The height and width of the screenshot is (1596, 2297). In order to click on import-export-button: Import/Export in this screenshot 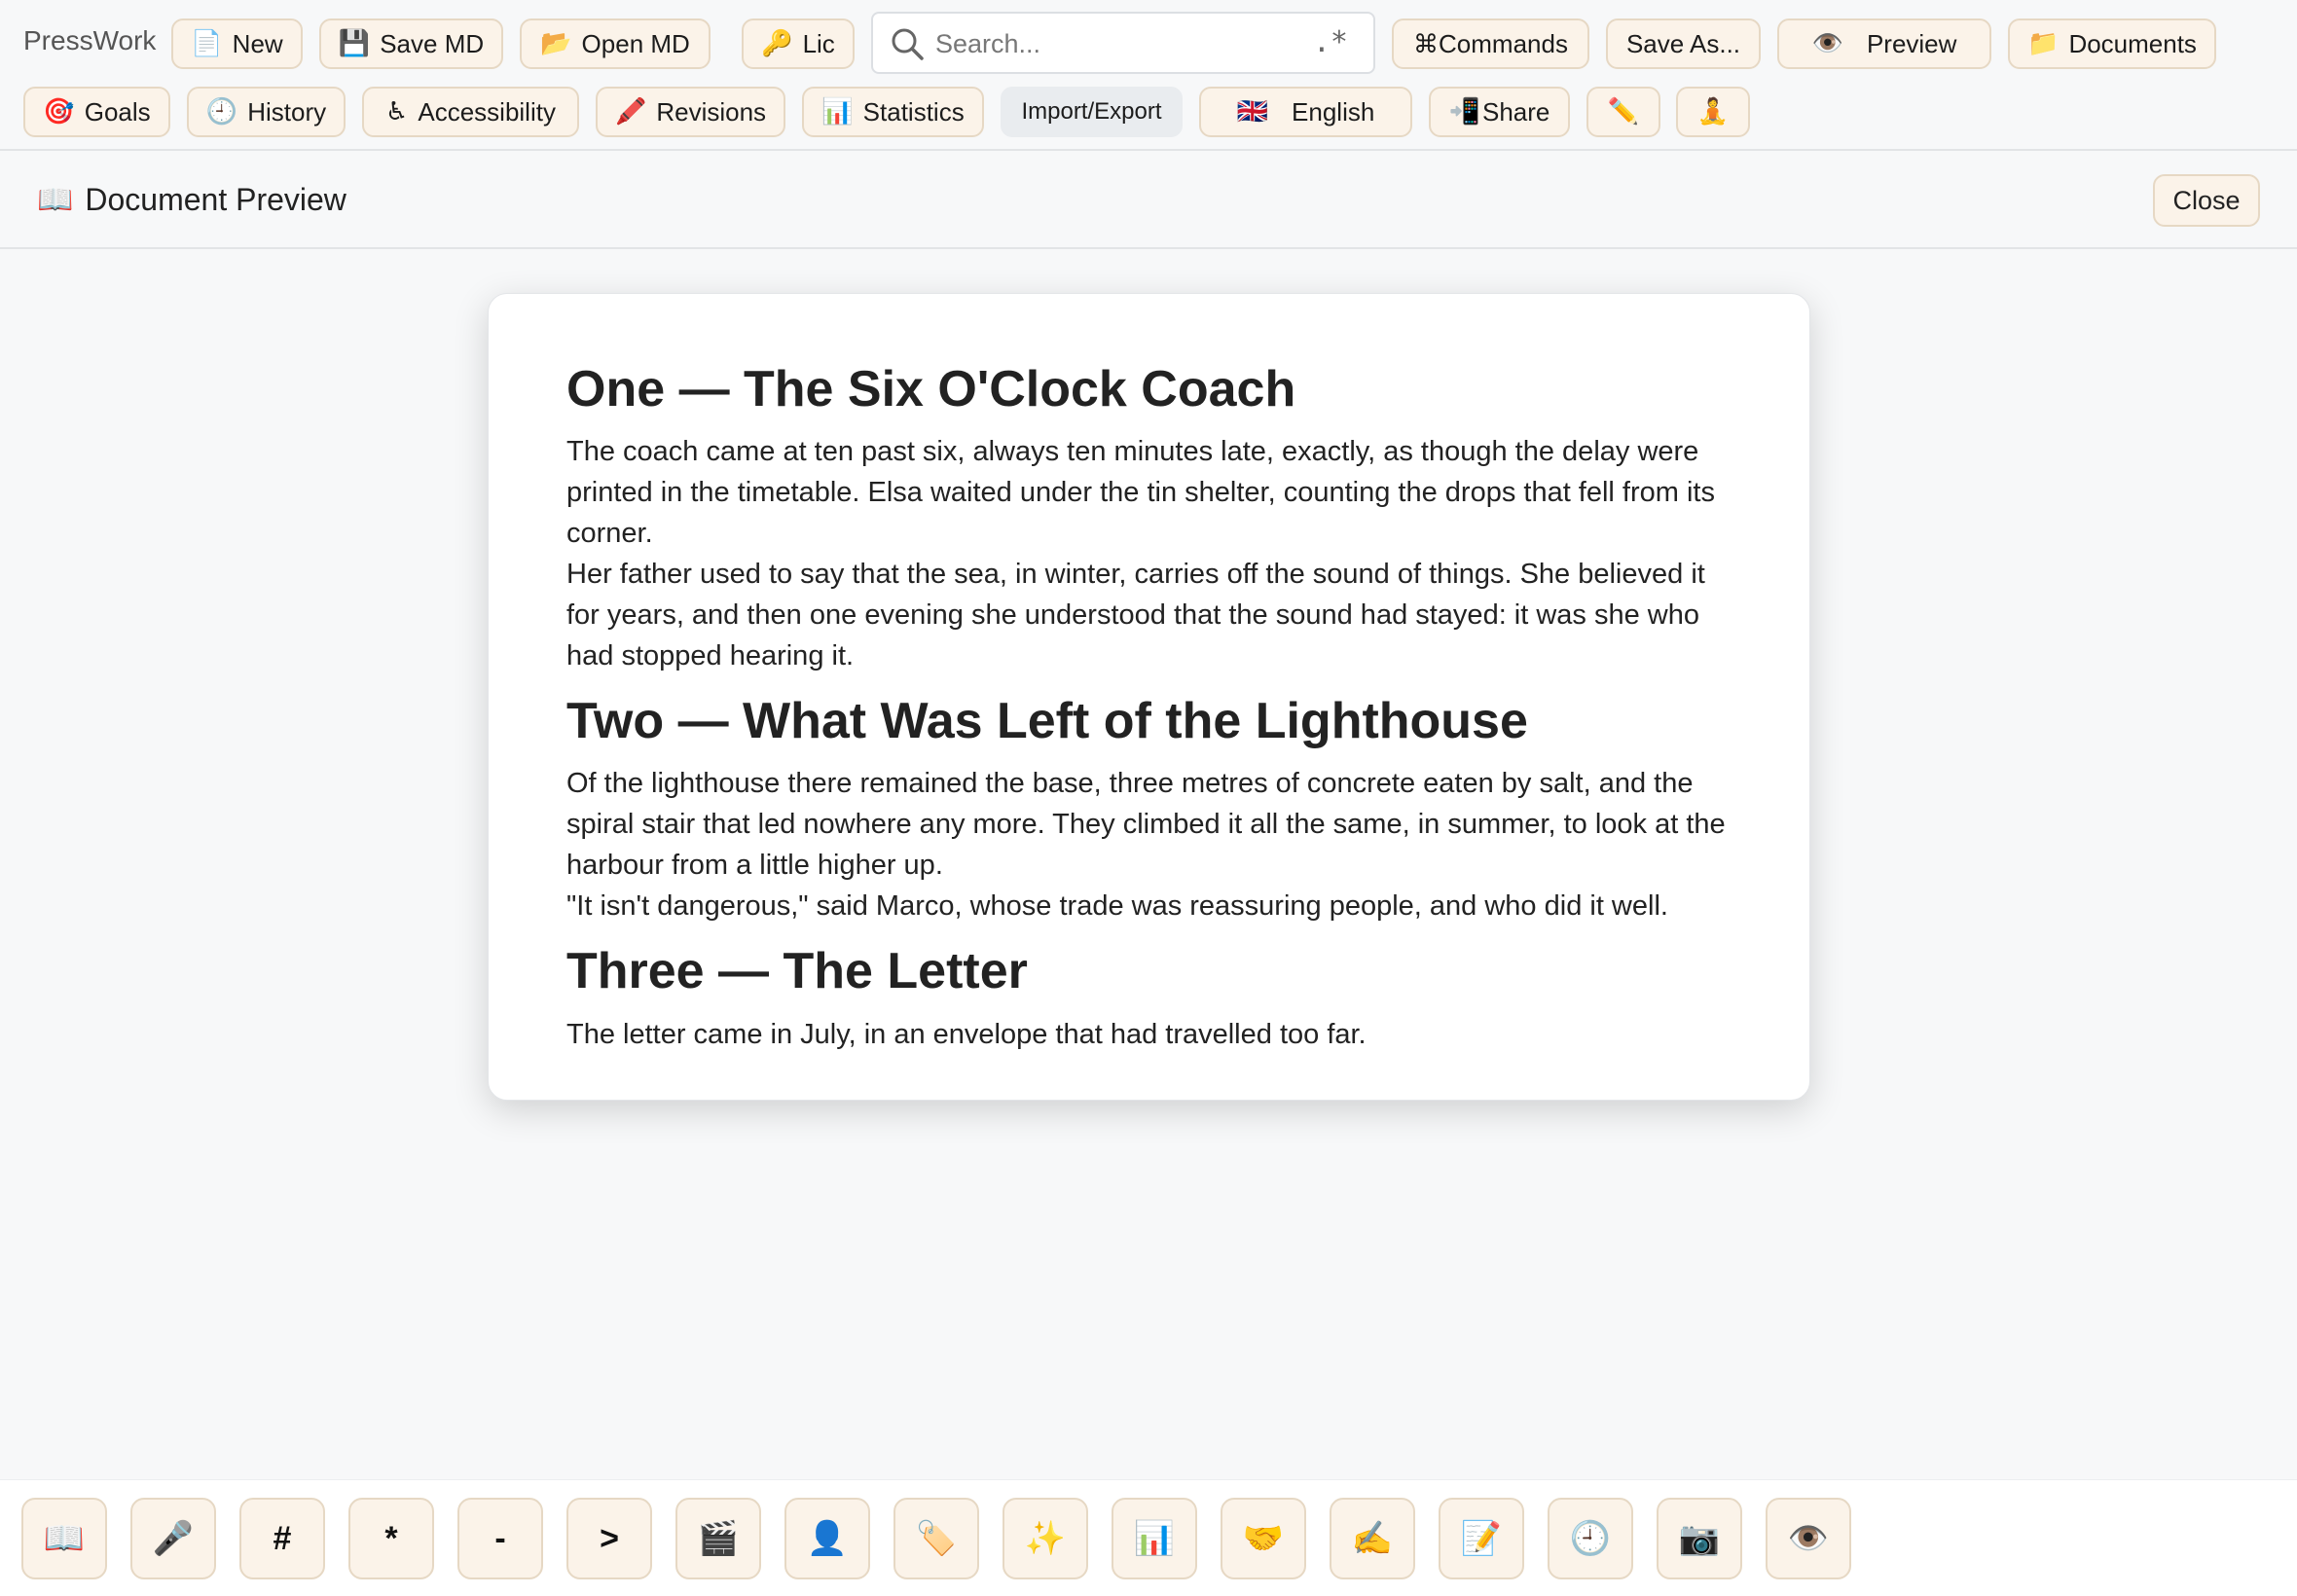, I will do `click(1092, 112)`.